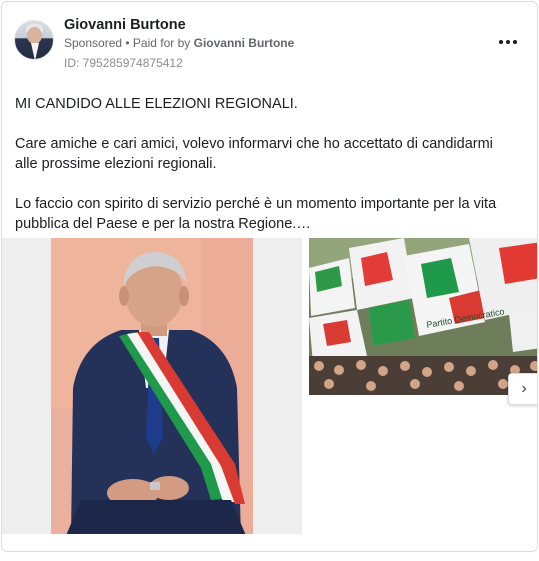 The image size is (539, 561). Describe the element at coordinates (125, 25) in the screenshot. I see `author-name: Giovanni Burtone` at that location.